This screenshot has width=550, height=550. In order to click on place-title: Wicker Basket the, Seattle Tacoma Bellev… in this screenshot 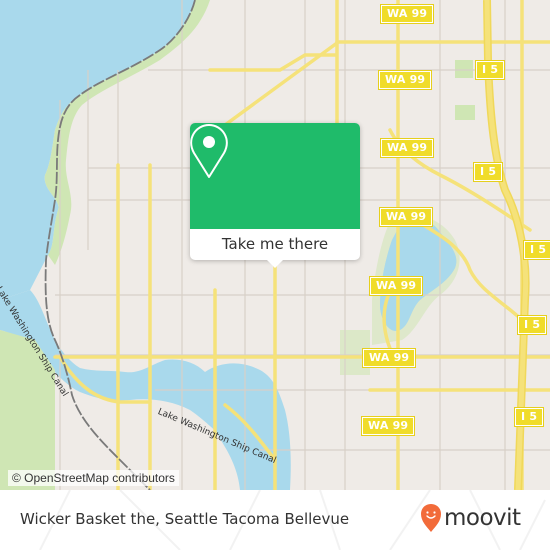, I will do `click(185, 519)`.